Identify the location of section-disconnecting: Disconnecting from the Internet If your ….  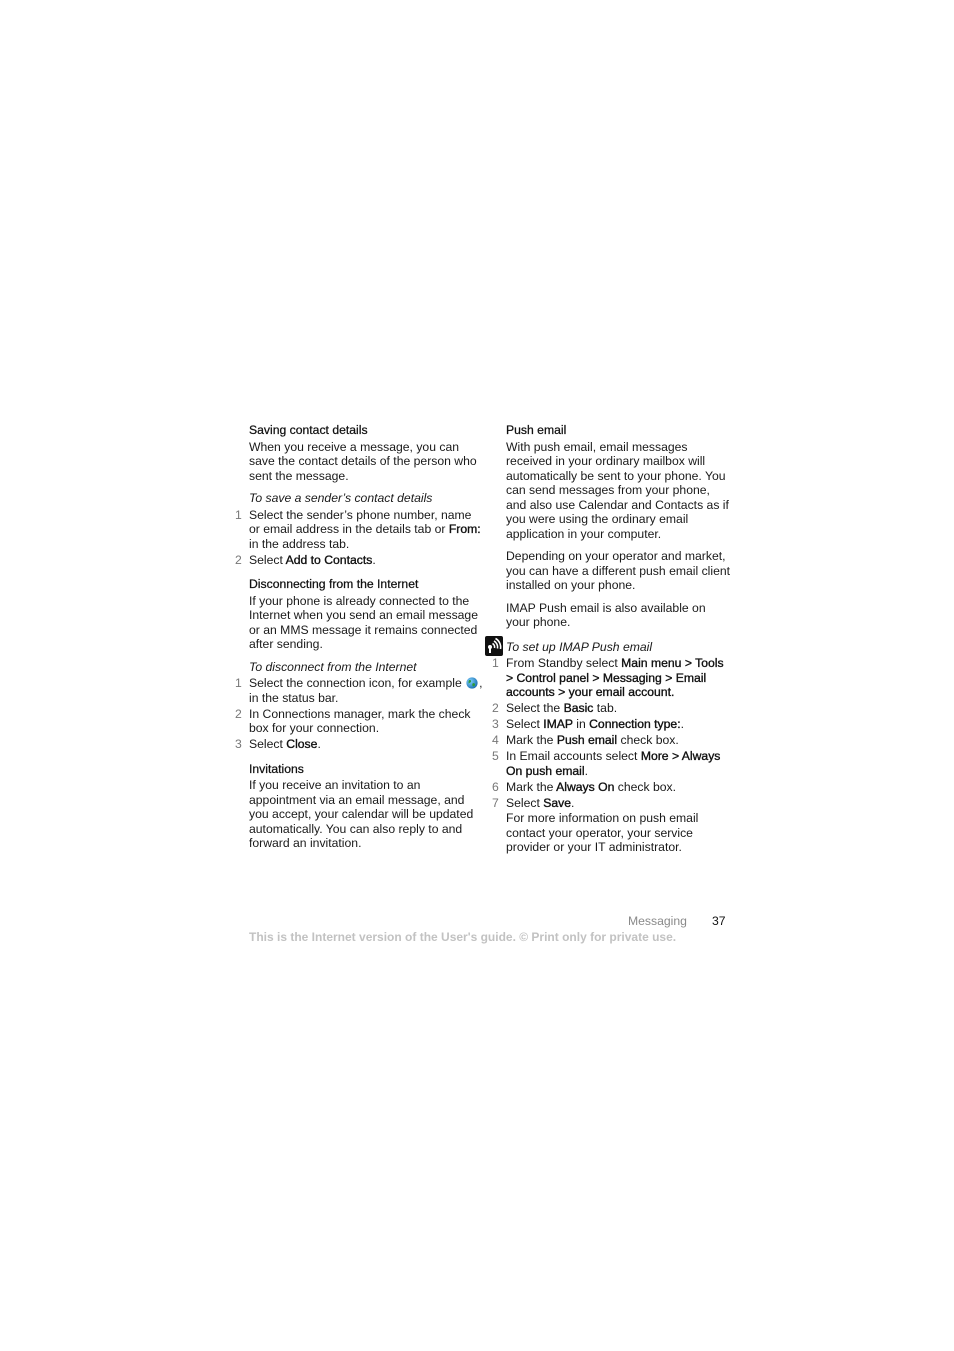
(359, 664).